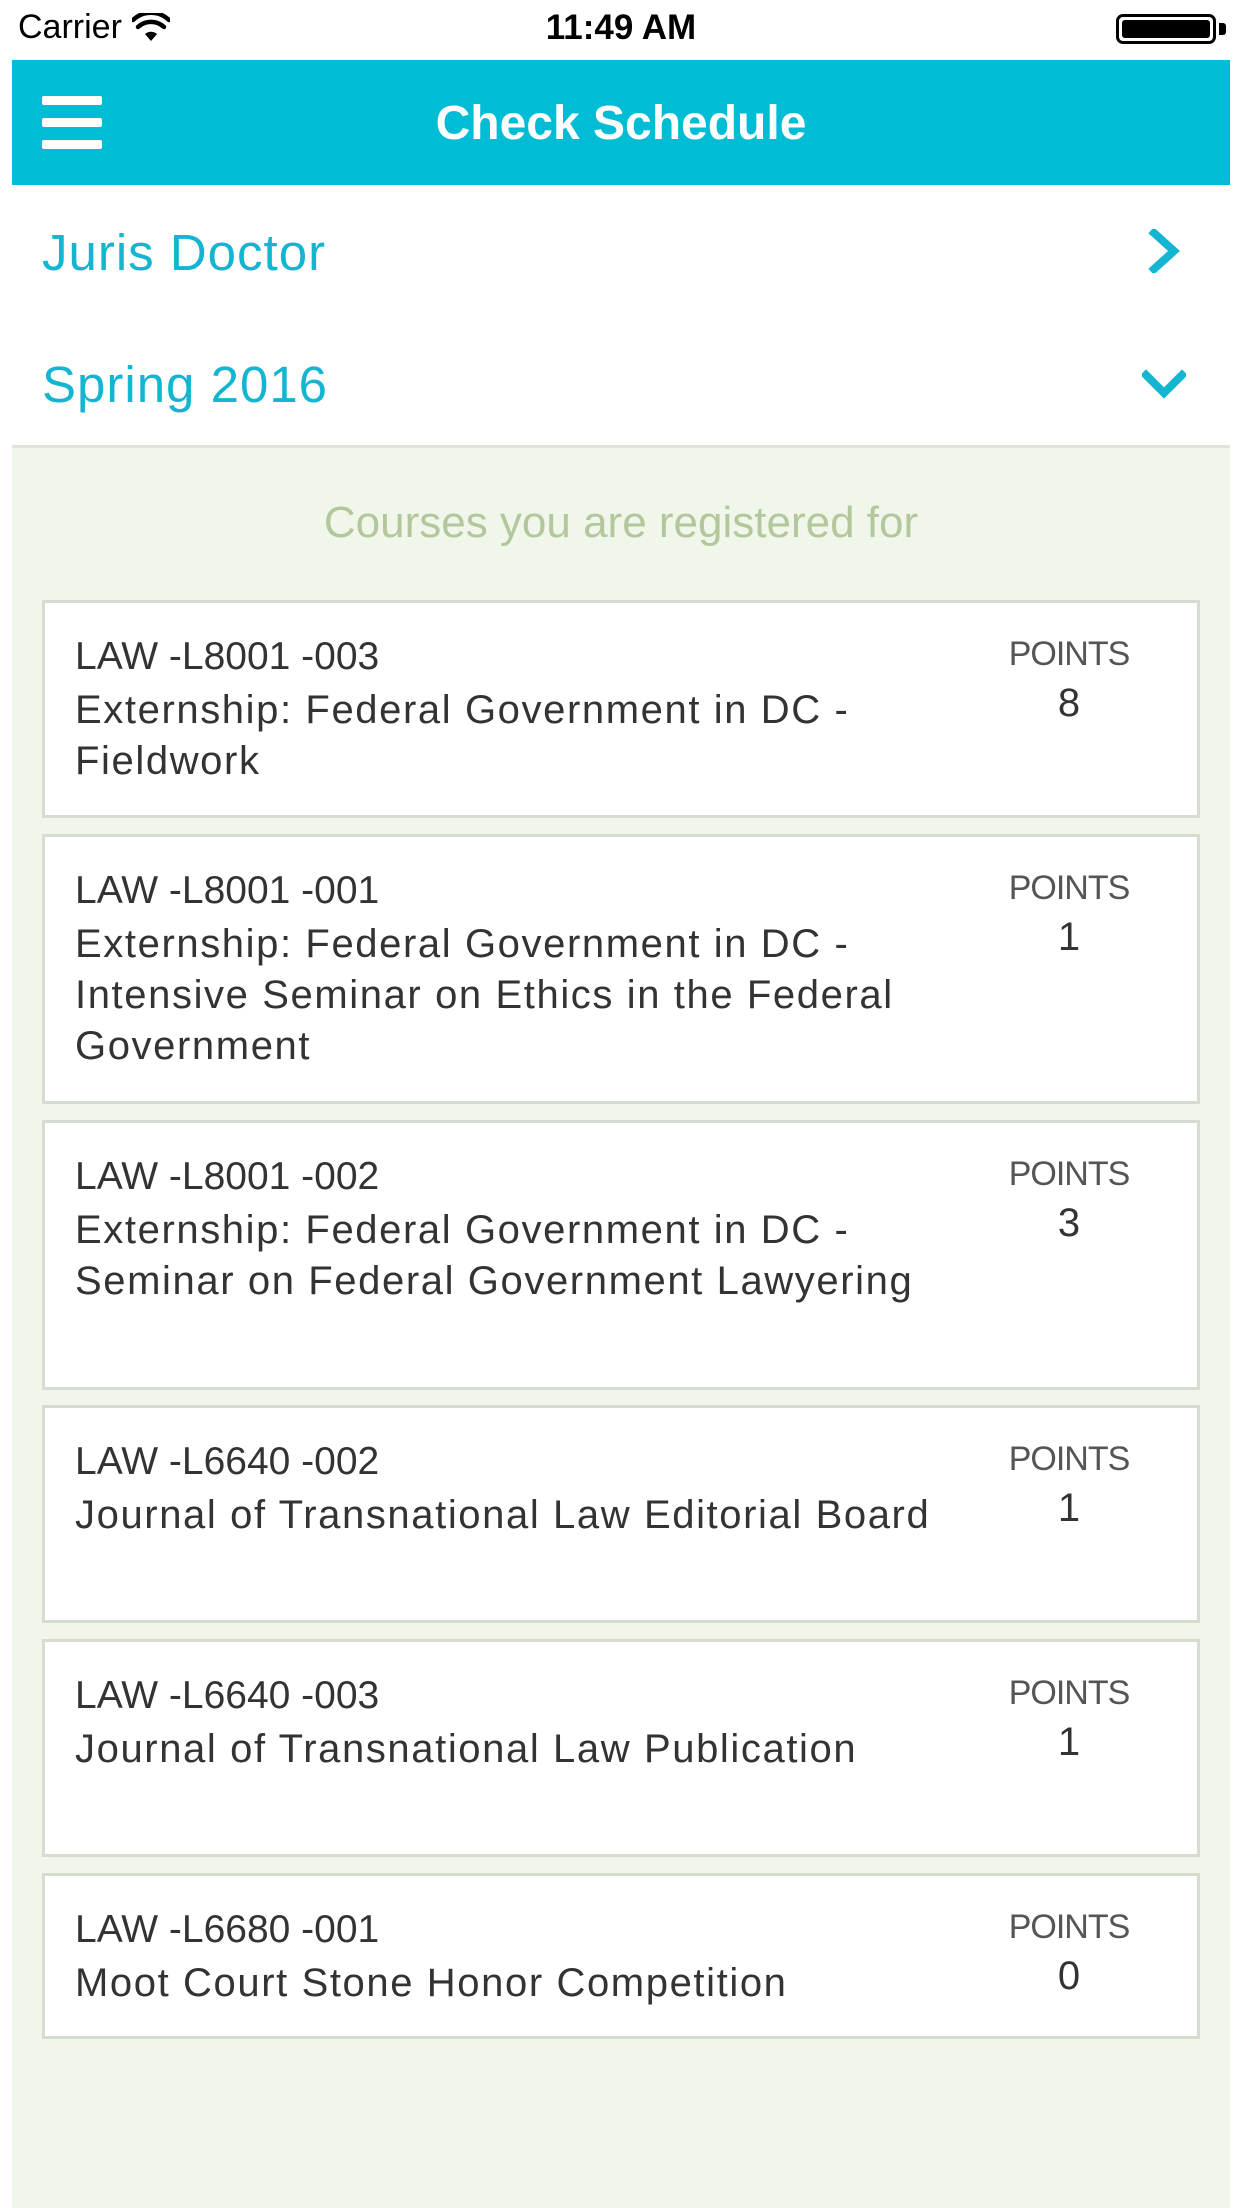 This screenshot has height=2208, width=1242. I want to click on course-code: LAW -L6640 -002, so click(227, 1461).